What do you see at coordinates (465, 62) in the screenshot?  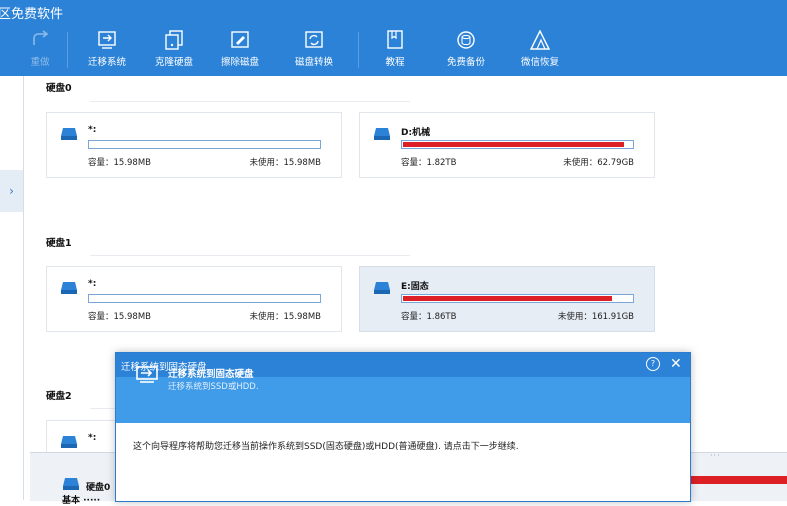 I see `free-backup-label: 免费备份` at bounding box center [465, 62].